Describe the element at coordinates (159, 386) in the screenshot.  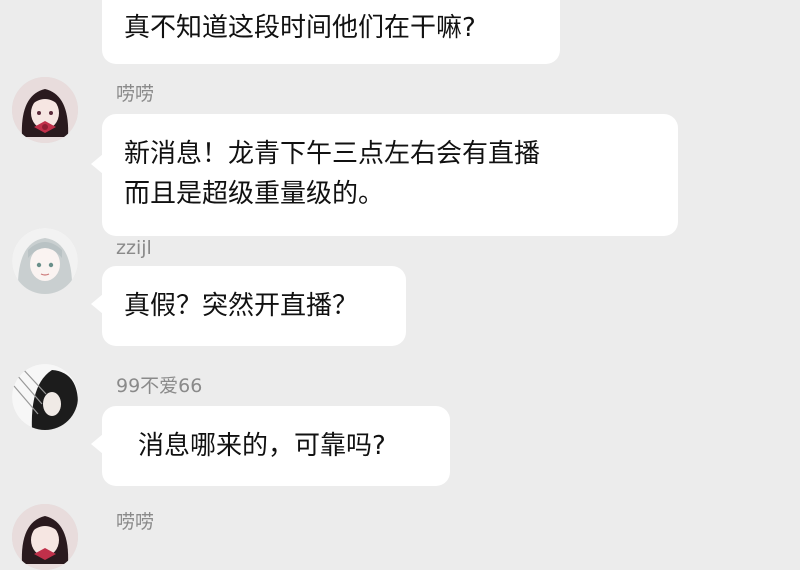
I see `sender-name: 99不爱66` at that location.